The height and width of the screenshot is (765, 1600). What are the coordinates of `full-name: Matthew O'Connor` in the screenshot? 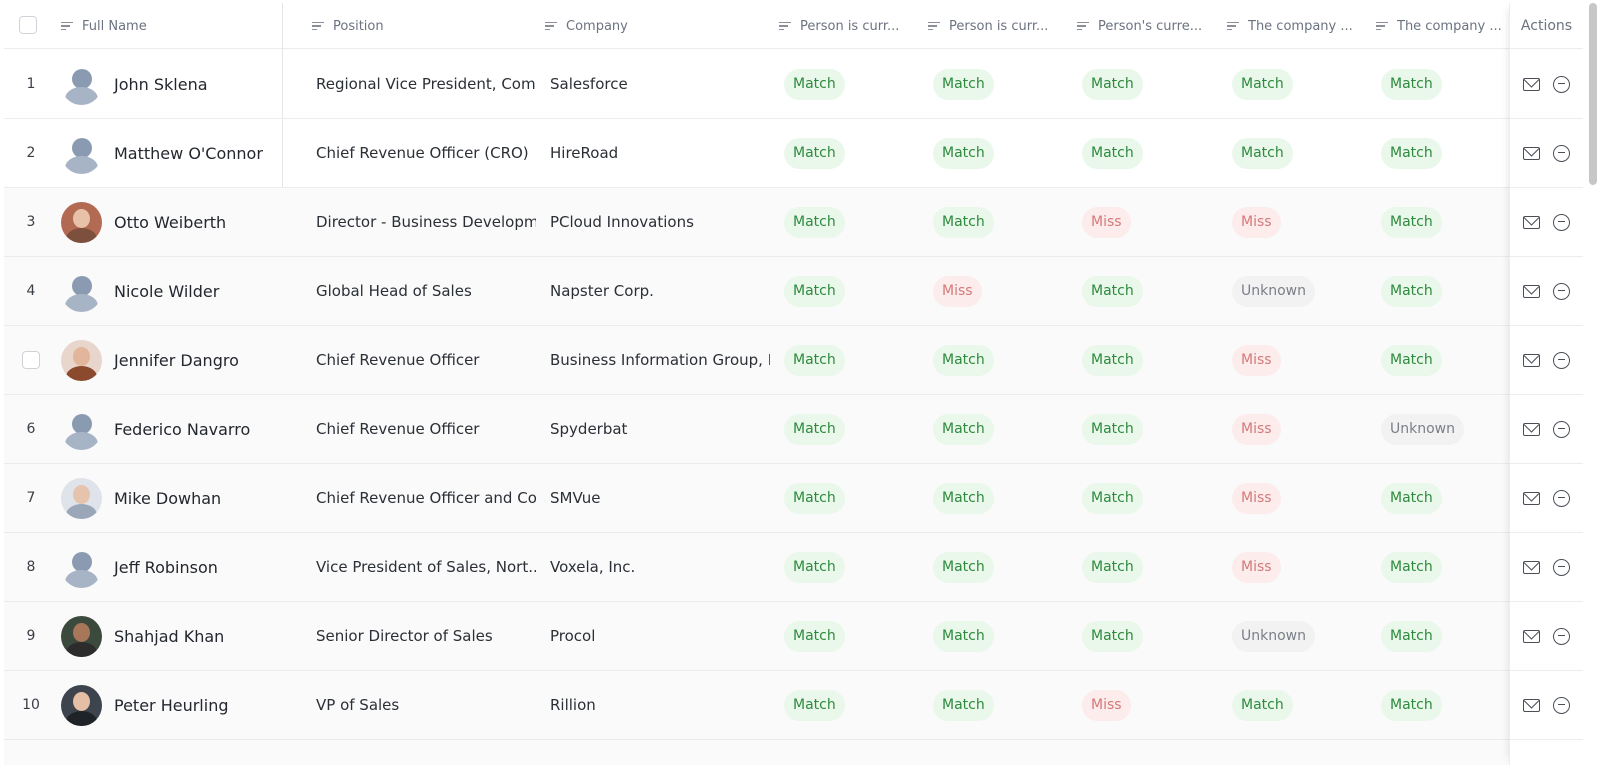 It's located at (188, 153).